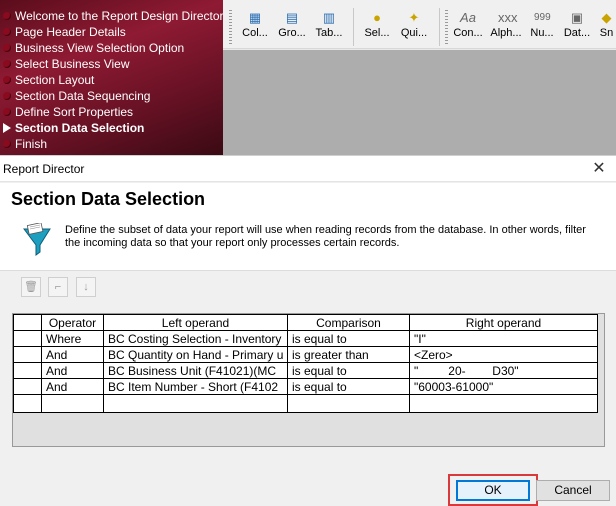  What do you see at coordinates (7, 128) in the screenshot?
I see `current-step-arrow-icon` at bounding box center [7, 128].